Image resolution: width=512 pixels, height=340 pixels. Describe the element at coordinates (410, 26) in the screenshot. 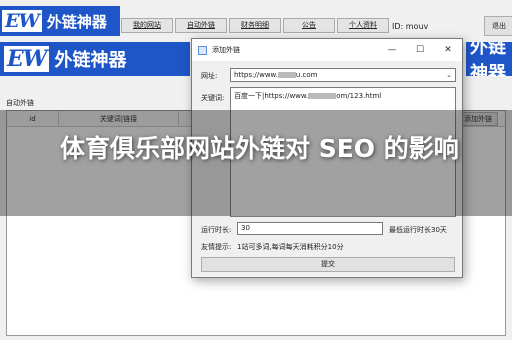

I see `user-id: ID: mouv` at that location.